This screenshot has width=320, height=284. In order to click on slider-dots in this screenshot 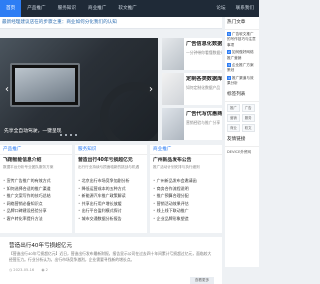, I will do `click(68, 135)`.